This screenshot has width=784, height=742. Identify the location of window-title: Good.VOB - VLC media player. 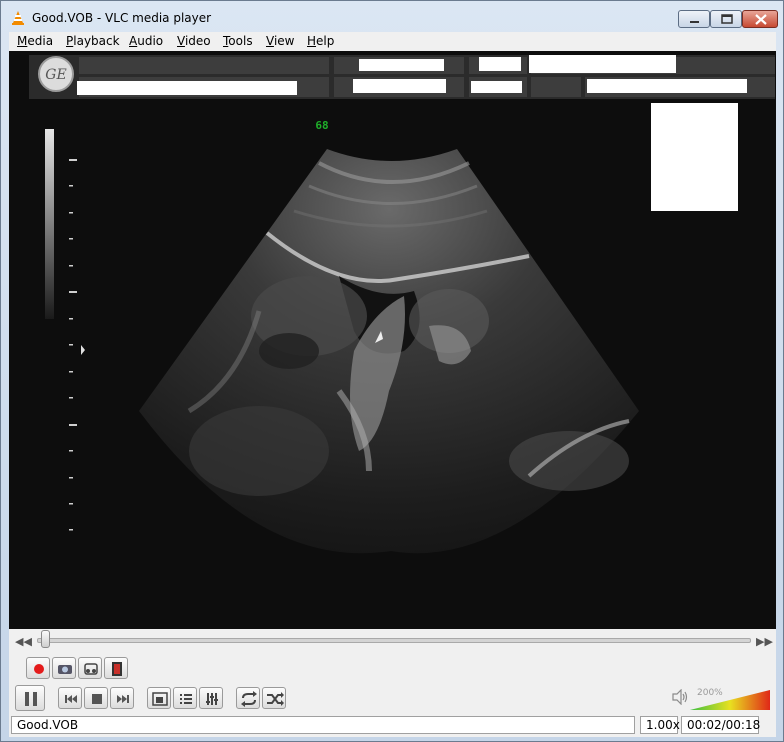
(122, 18).